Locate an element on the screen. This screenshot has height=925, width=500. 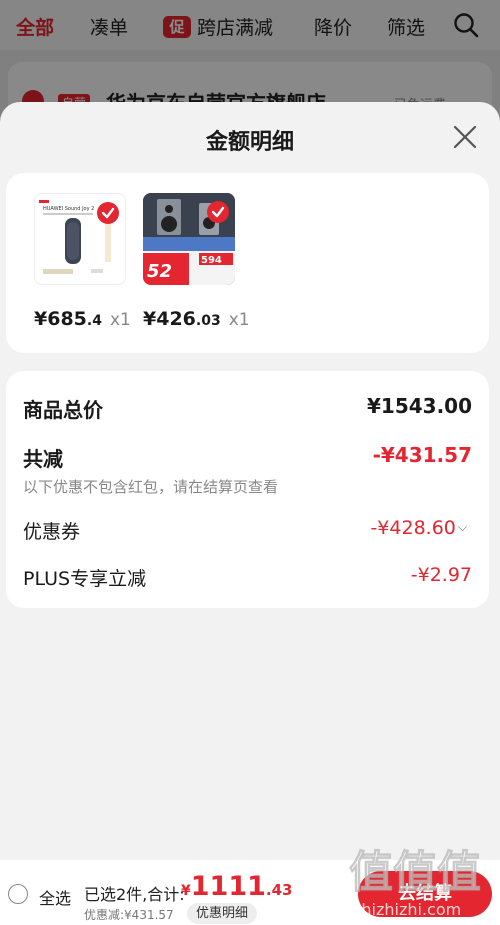
thumb-price-text: 594 is located at coordinates (211, 260).